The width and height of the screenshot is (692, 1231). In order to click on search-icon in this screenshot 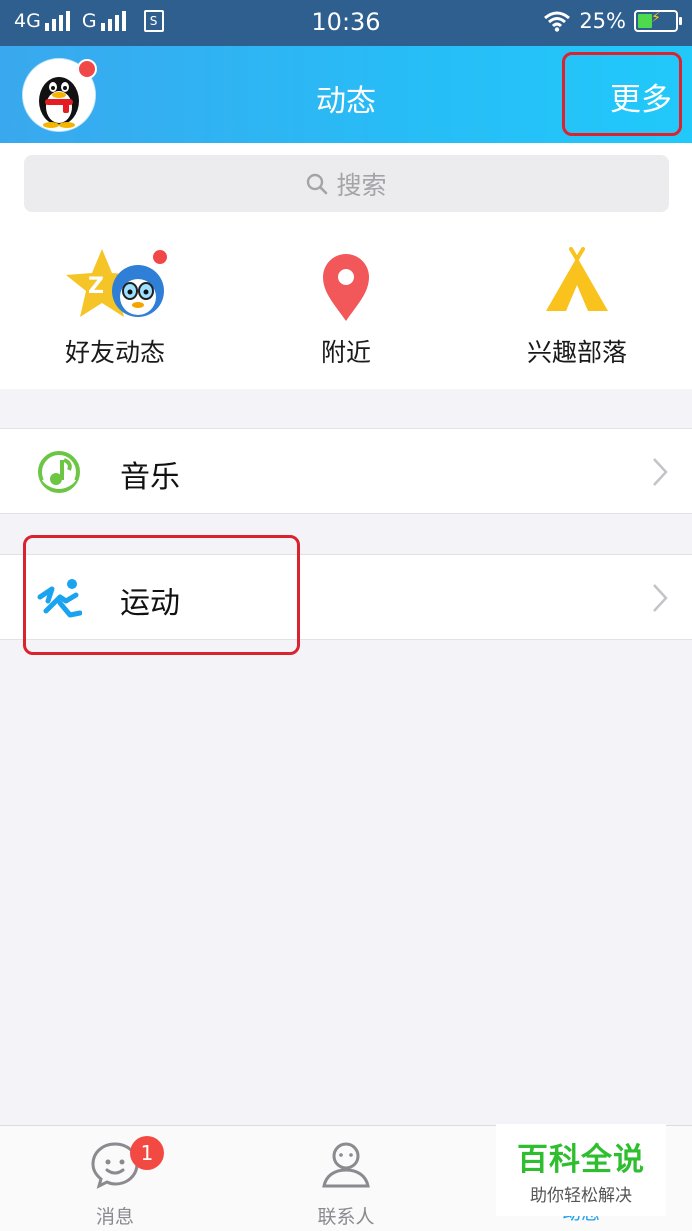, I will do `click(317, 183)`.